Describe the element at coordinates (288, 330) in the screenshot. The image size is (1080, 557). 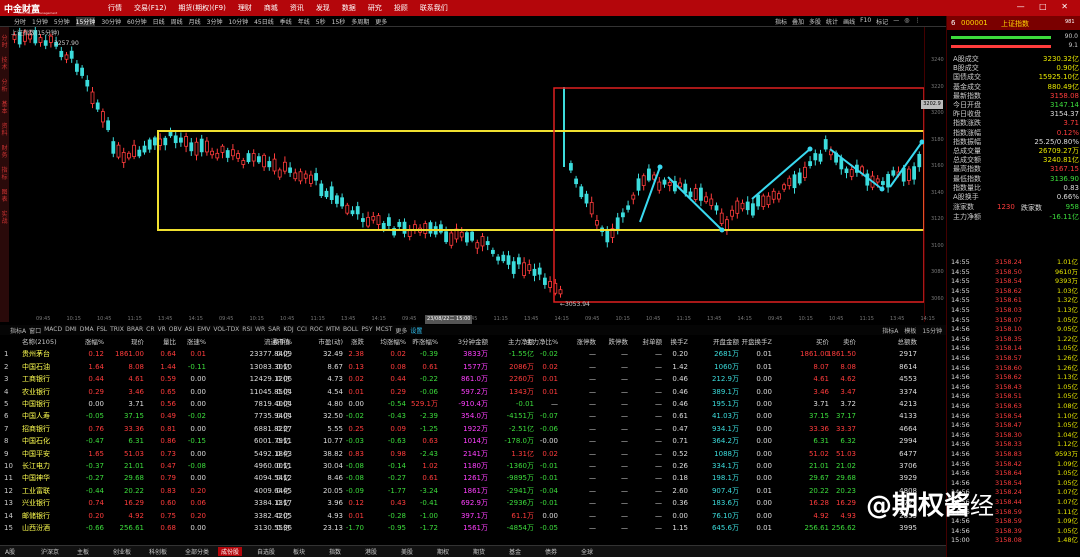
I see `indicator-tab: KDJ` at that location.